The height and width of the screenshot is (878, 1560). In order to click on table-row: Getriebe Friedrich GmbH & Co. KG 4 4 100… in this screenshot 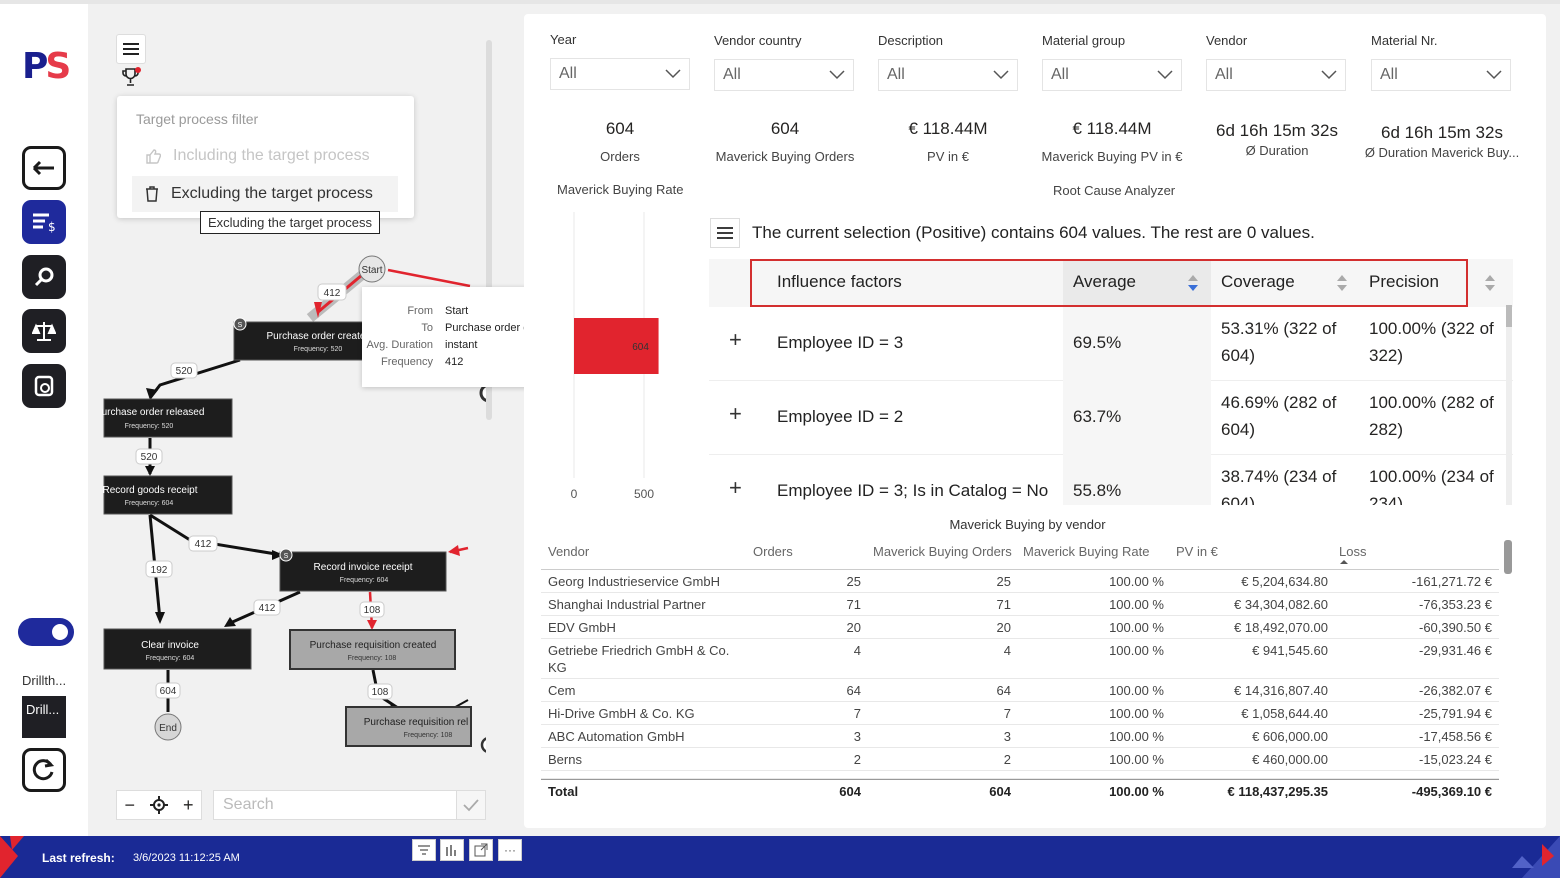, I will do `click(1020, 659)`.